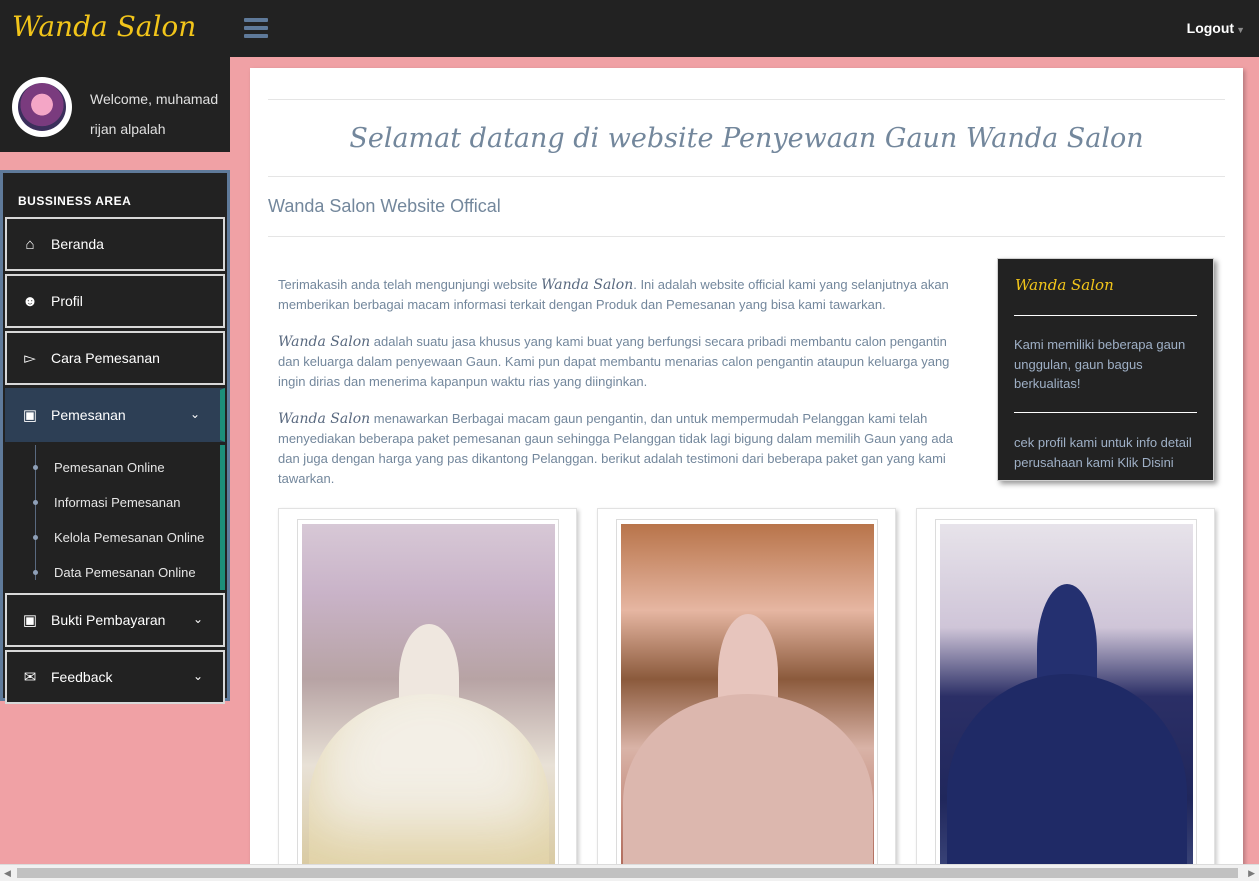  I want to click on submenu-item-data-pemesanan-online: Data Pemesanan Online, so click(112, 572).